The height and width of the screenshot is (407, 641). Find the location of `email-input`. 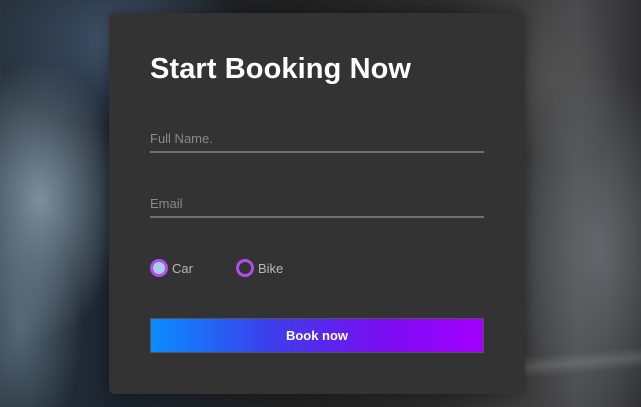

email-input is located at coordinates (317, 204).